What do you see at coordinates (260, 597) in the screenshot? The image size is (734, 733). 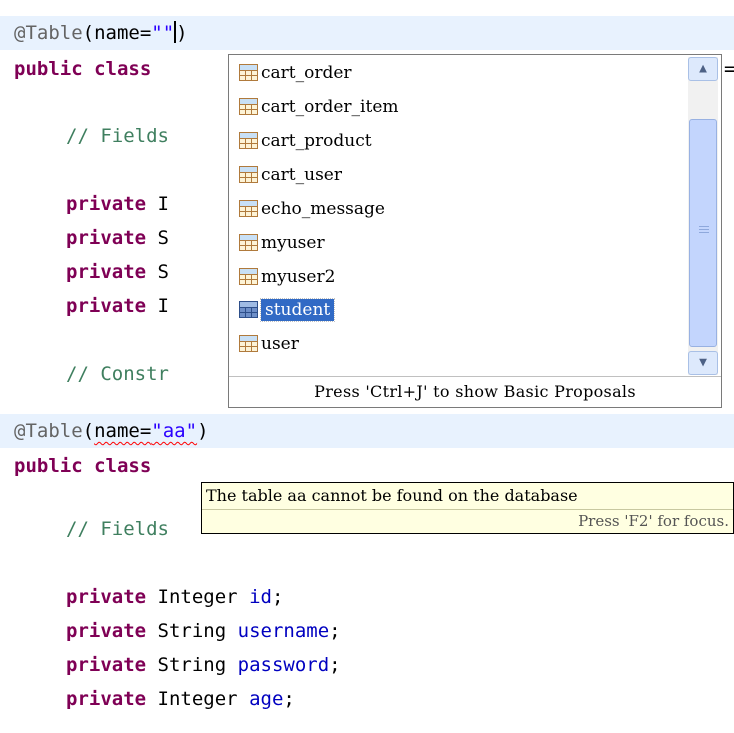 I see `field-name: id` at bounding box center [260, 597].